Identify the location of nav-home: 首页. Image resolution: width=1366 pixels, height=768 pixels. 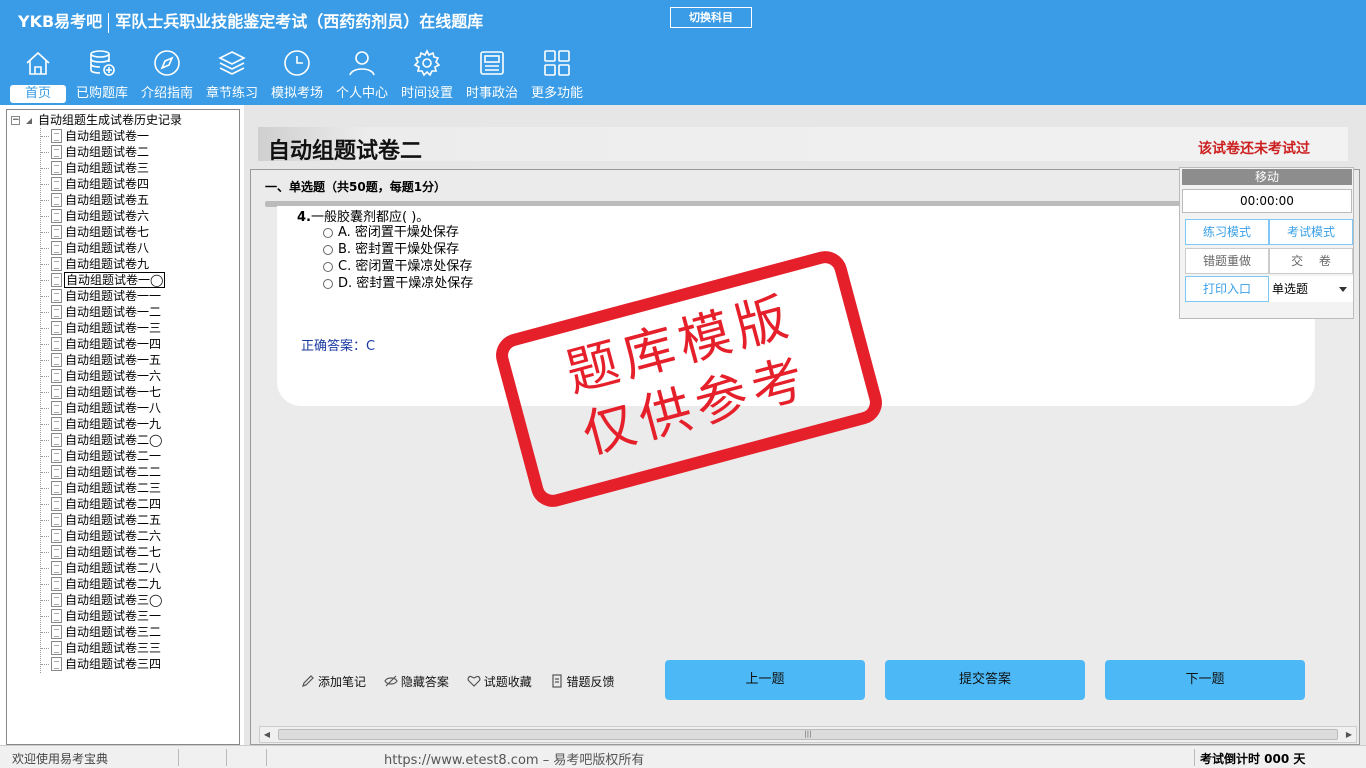
(38, 76).